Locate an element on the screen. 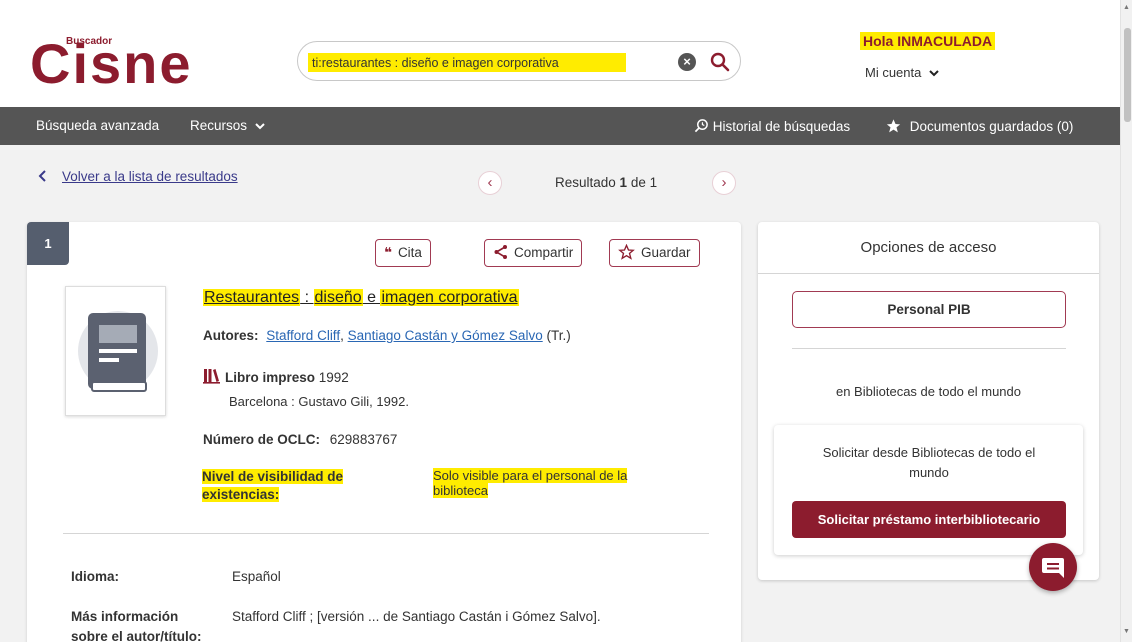 This screenshot has height=642, width=1132. share-label: Compartir is located at coordinates (544, 252).